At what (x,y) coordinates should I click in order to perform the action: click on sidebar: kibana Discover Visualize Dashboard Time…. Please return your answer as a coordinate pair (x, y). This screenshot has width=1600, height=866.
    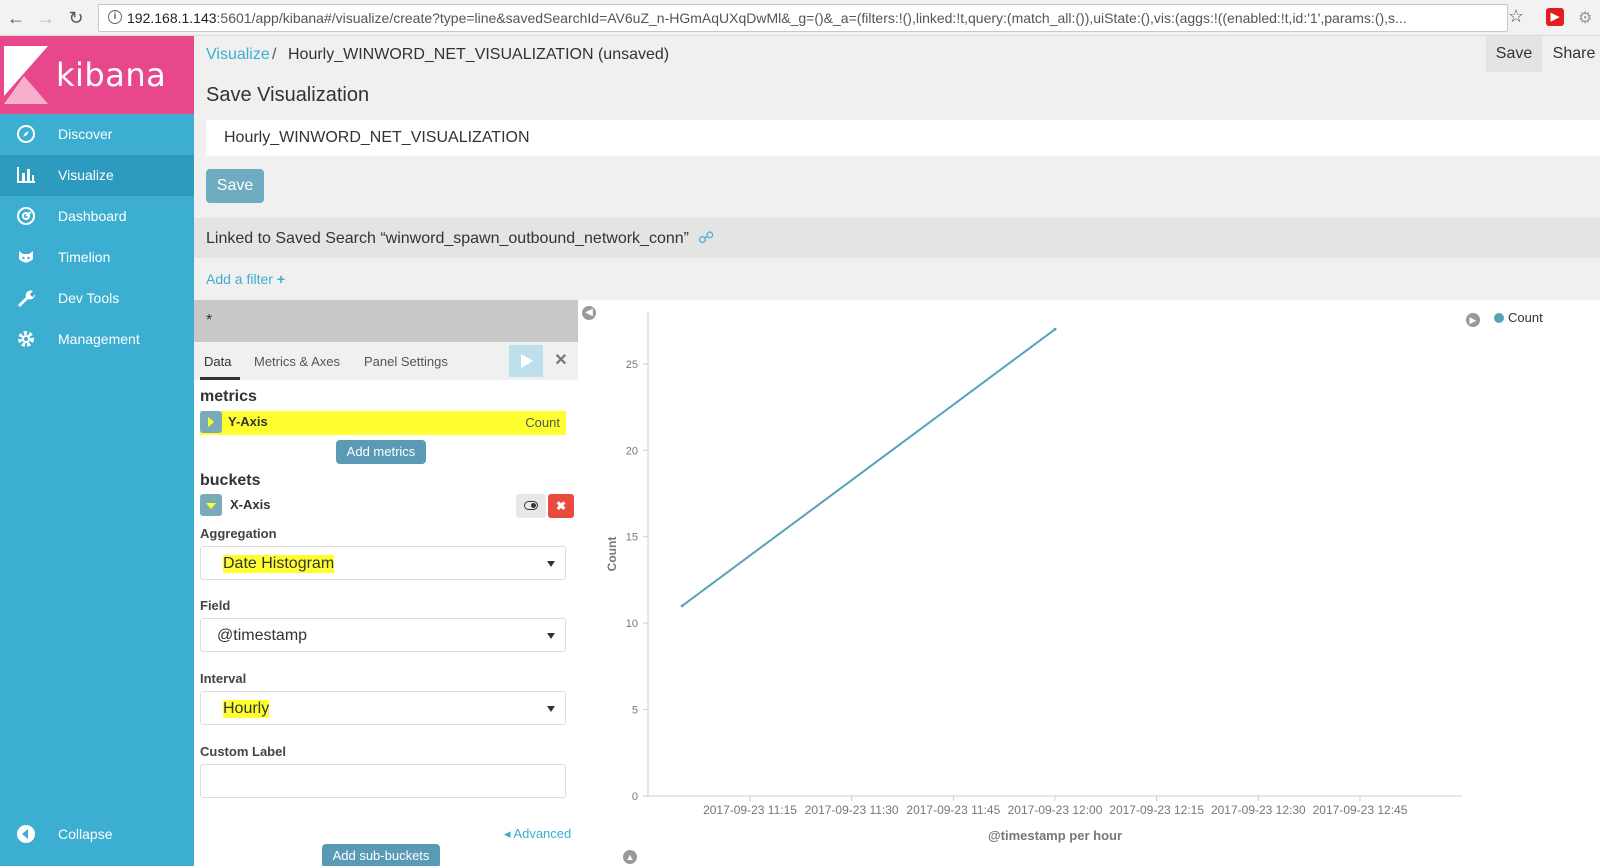
    Looking at the image, I should click on (97, 451).